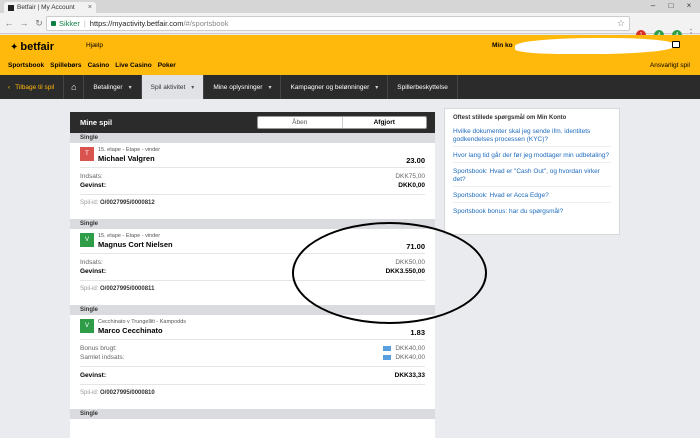 Image resolution: width=700 pixels, height=438 pixels. I want to click on account-name: Min ko, so click(502, 45).